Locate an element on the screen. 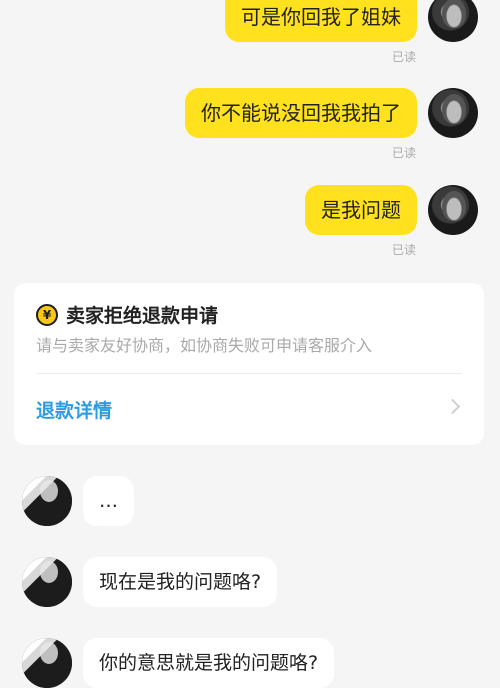 The width and height of the screenshot is (500, 688). message-text: 是我问题 is located at coordinates (361, 210).